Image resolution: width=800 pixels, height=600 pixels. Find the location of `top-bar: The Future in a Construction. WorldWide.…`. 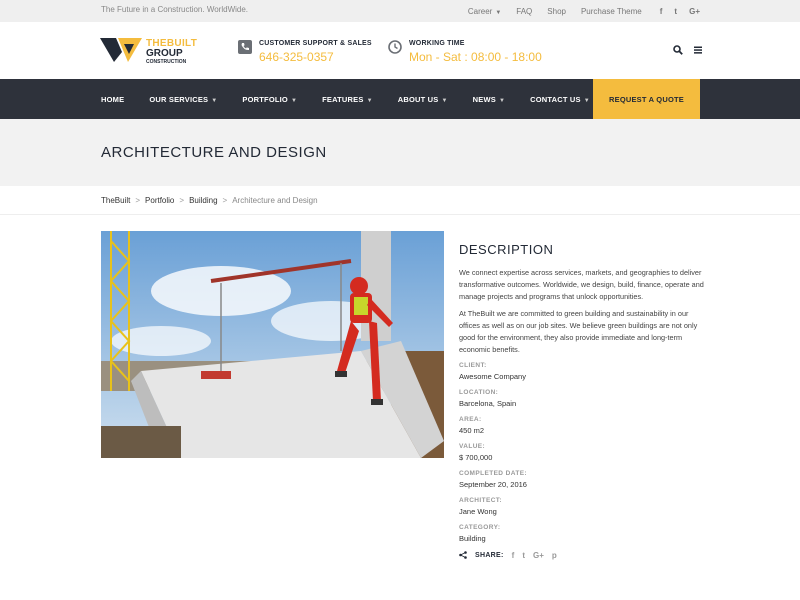

top-bar: The Future in a Construction. WorldWide.… is located at coordinates (400, 11).